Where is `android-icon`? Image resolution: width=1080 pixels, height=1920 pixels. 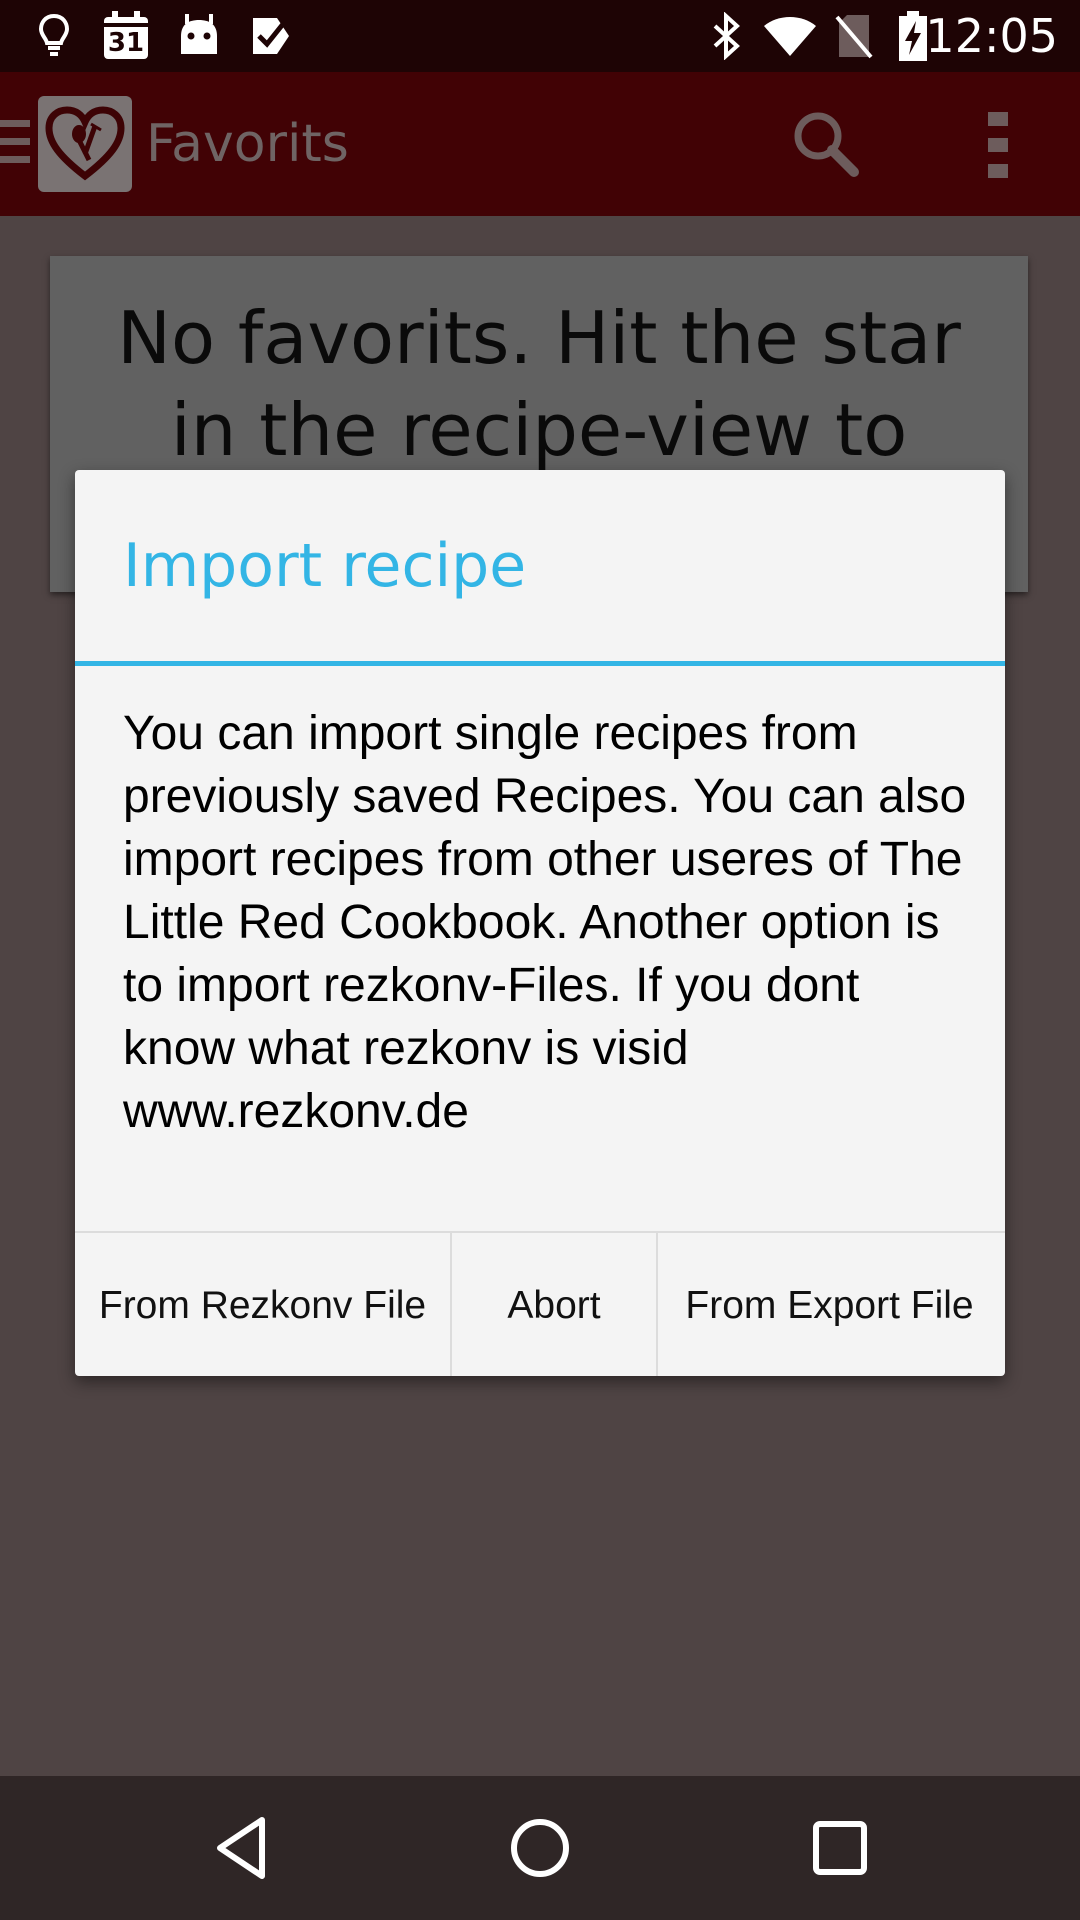
android-icon is located at coordinates (199, 36).